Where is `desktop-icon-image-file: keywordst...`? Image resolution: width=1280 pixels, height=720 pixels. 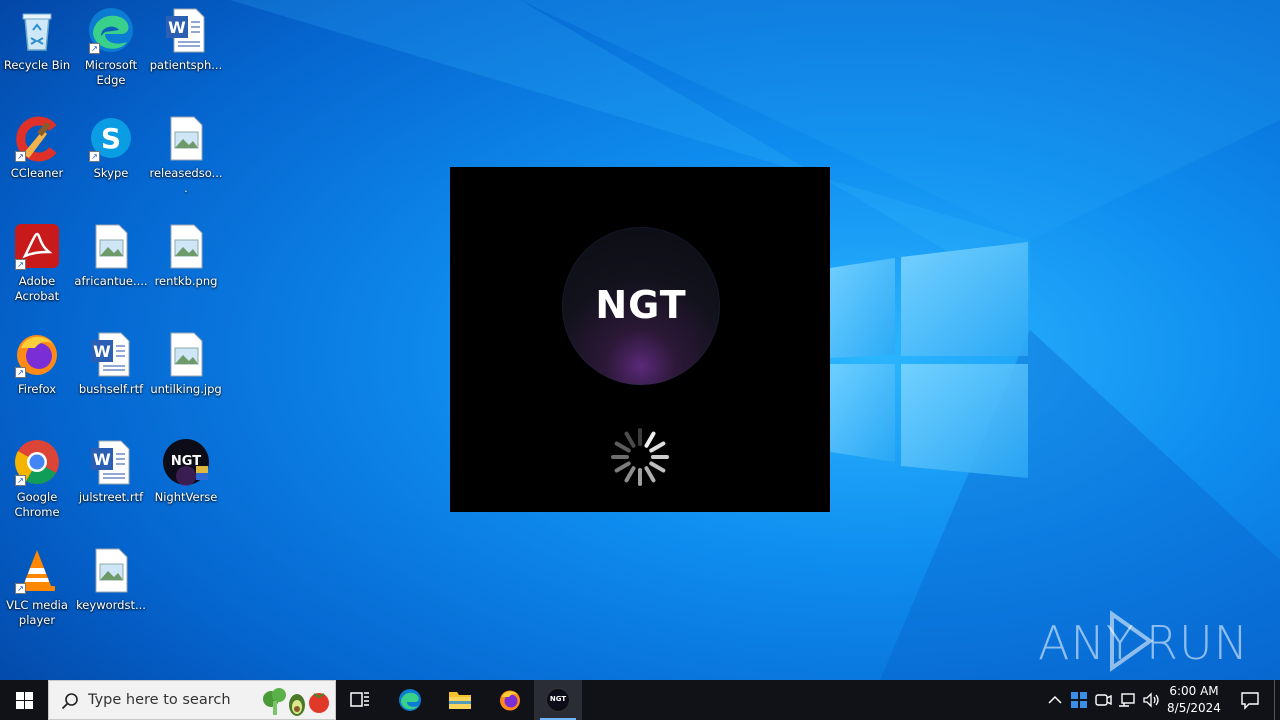
desktop-icon-image-file: keywordst... is located at coordinates (111, 590).